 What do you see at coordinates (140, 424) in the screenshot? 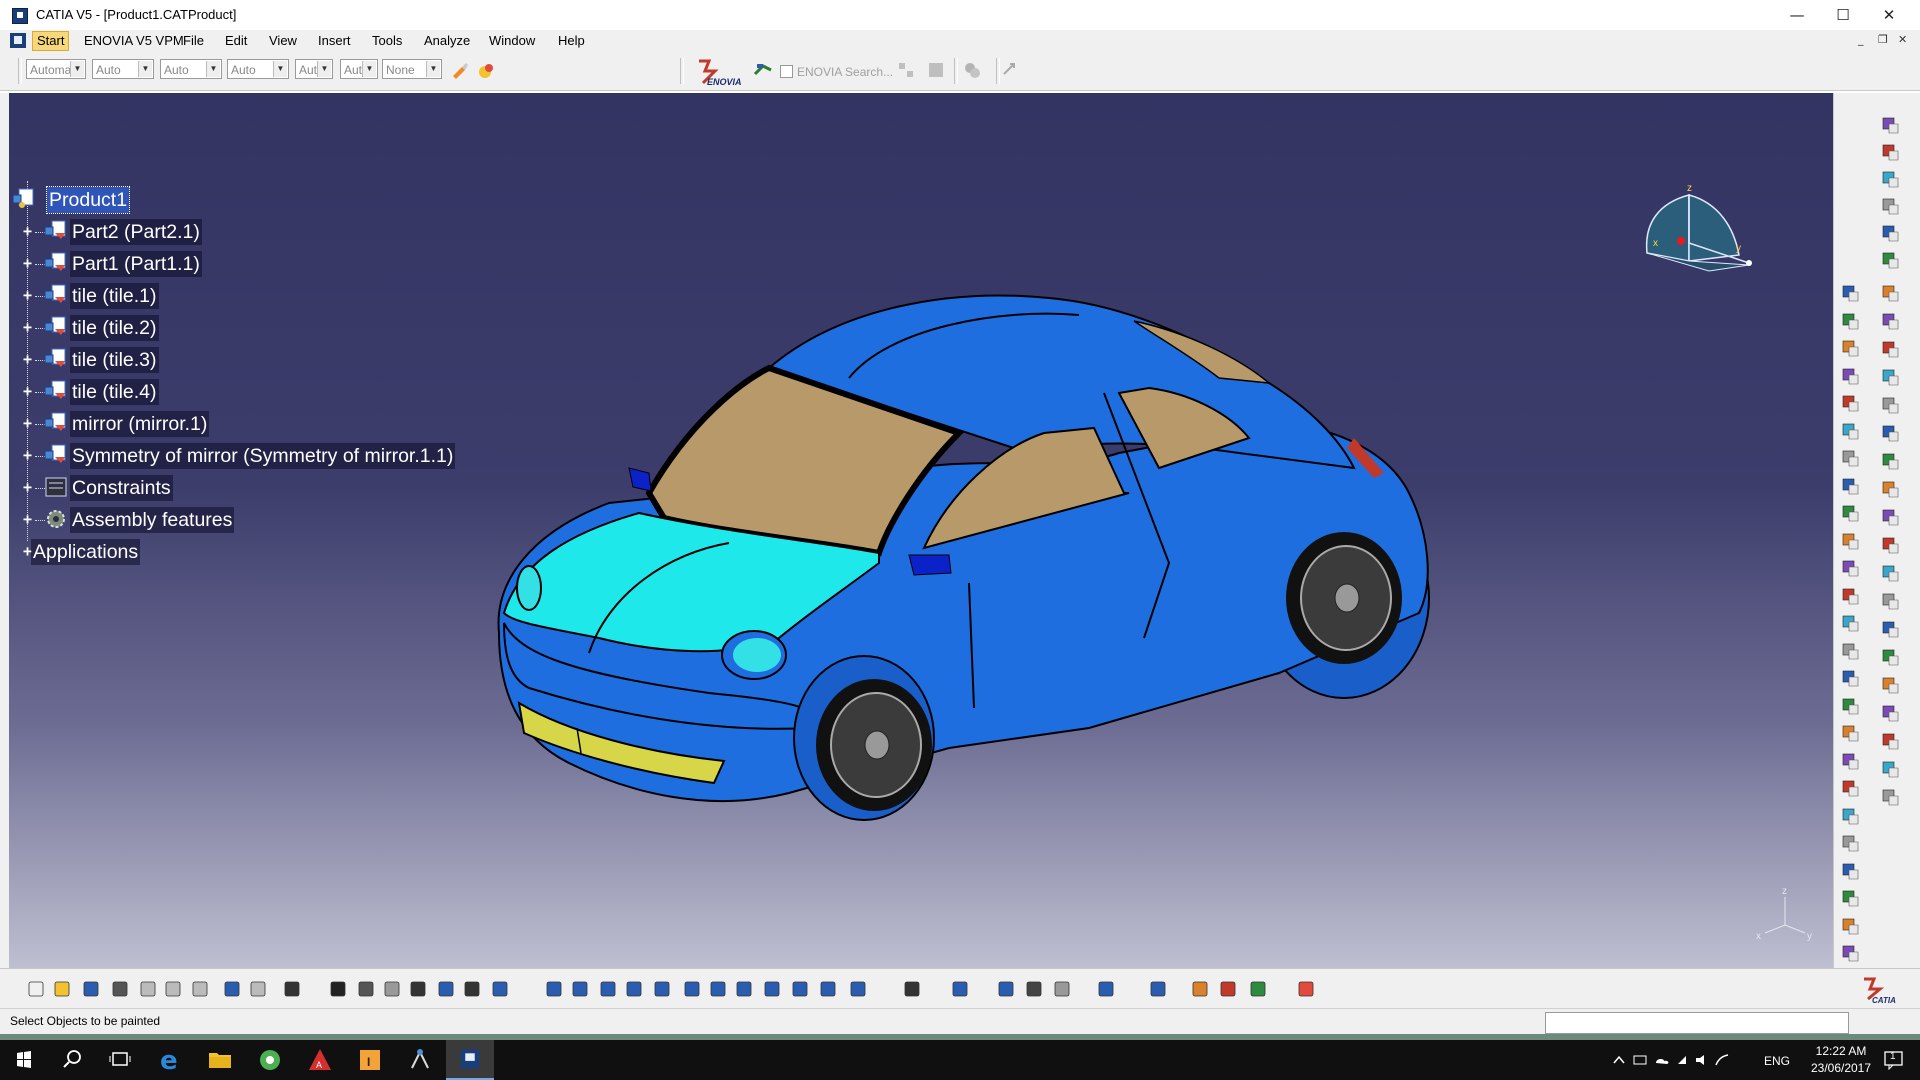
I see `tree-label-mirror: mirror (mirror.1)` at bounding box center [140, 424].